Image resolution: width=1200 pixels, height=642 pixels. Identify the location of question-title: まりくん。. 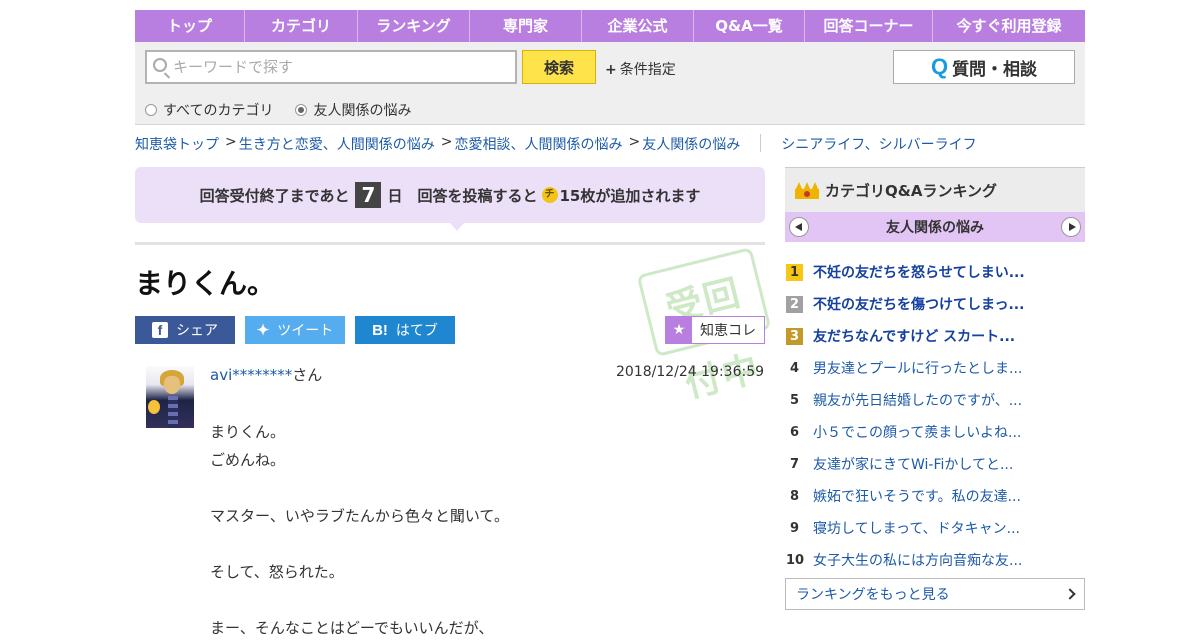
(205, 283).